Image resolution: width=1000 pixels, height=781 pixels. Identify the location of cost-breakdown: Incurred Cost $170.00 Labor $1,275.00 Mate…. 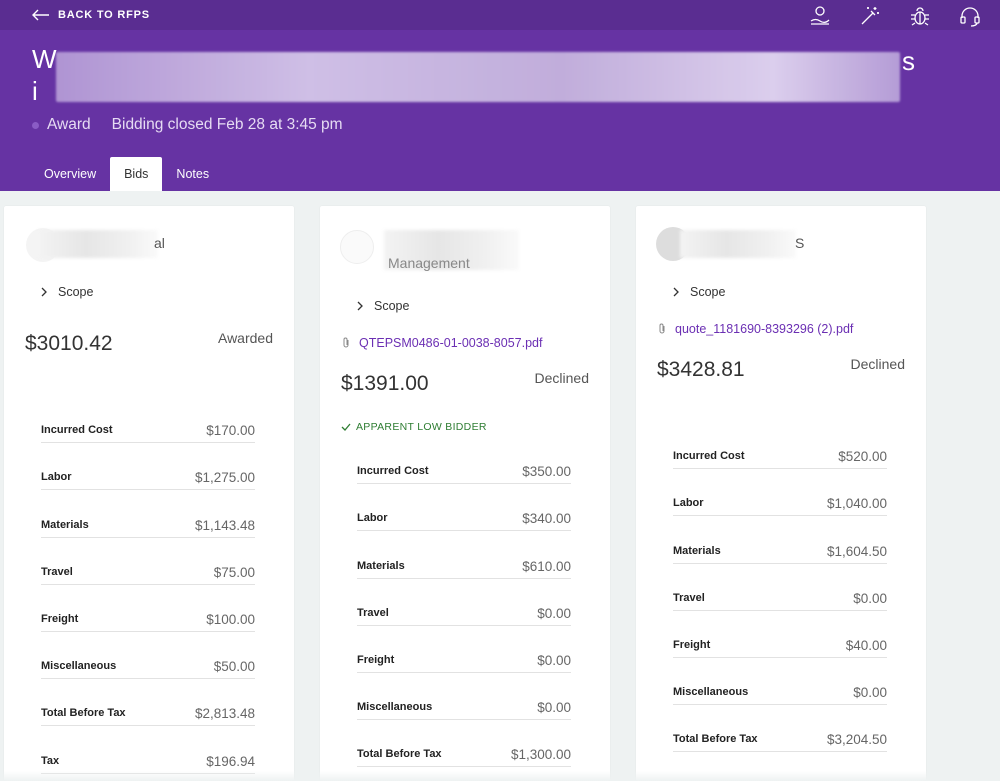
(148, 585).